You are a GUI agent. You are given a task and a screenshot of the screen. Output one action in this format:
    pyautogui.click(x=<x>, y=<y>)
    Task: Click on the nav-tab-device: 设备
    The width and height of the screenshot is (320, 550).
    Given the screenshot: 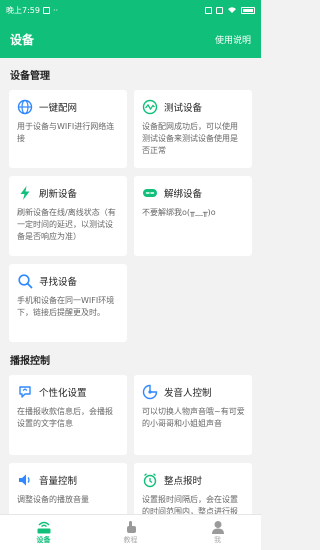 What is the action you would take?
    pyautogui.click(x=43, y=532)
    